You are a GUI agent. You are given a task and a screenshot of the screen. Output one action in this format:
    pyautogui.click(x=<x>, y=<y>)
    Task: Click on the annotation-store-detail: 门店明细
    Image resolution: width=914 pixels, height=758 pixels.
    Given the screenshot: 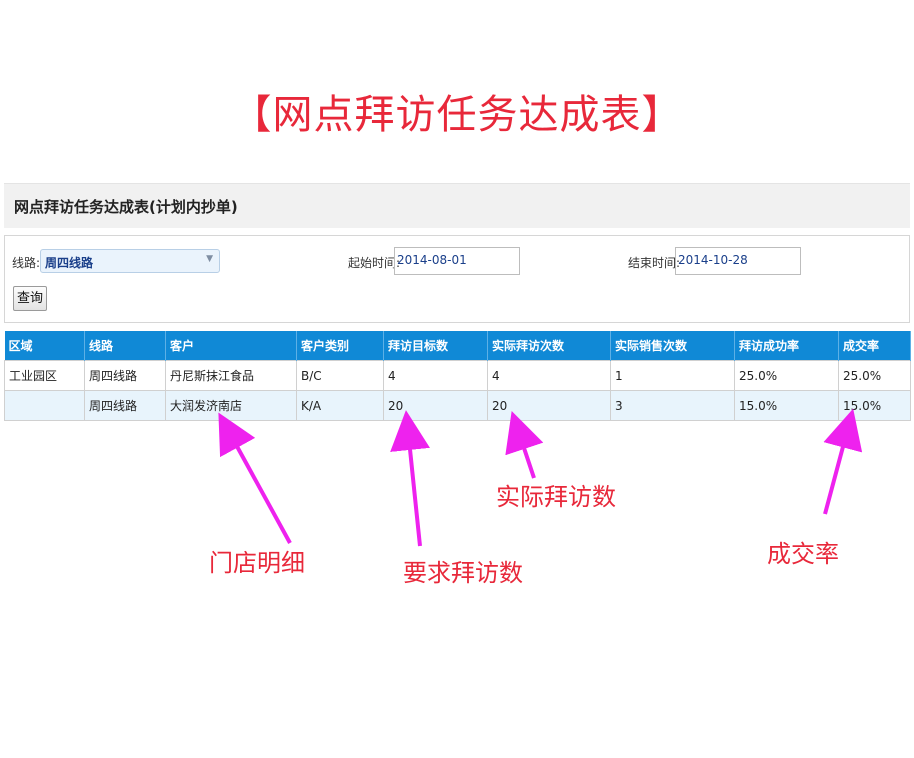 What is the action you would take?
    pyautogui.click(x=257, y=563)
    